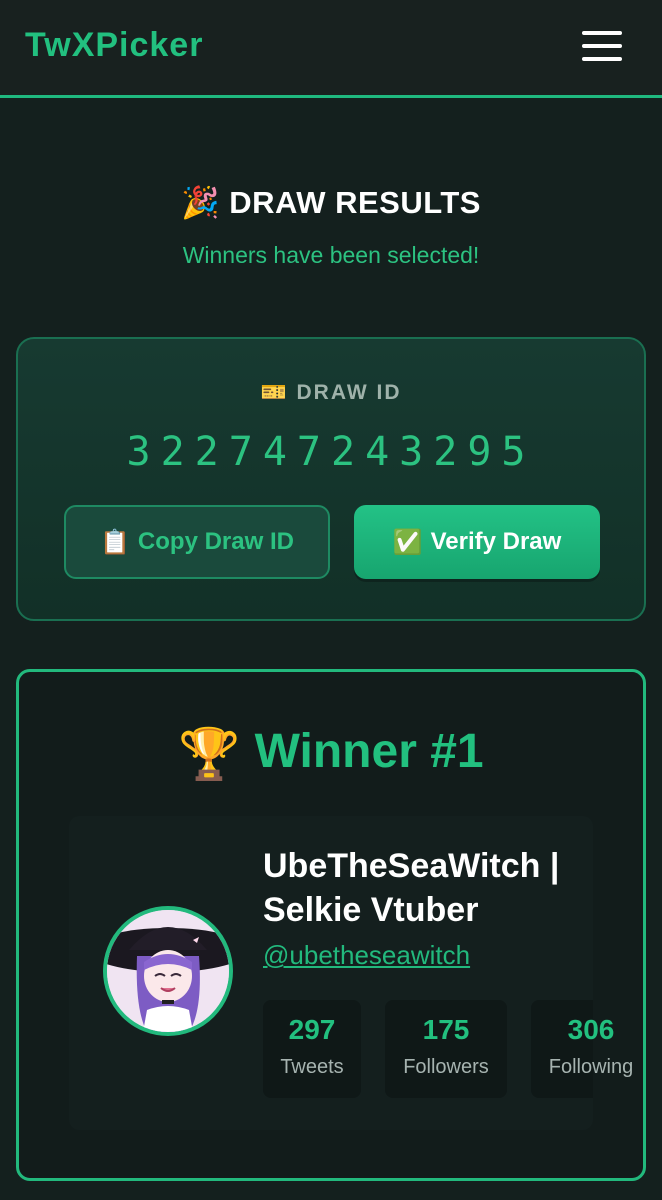 This screenshot has width=662, height=1200. What do you see at coordinates (446, 1067) in the screenshot?
I see `stat-followers-label: Followers` at bounding box center [446, 1067].